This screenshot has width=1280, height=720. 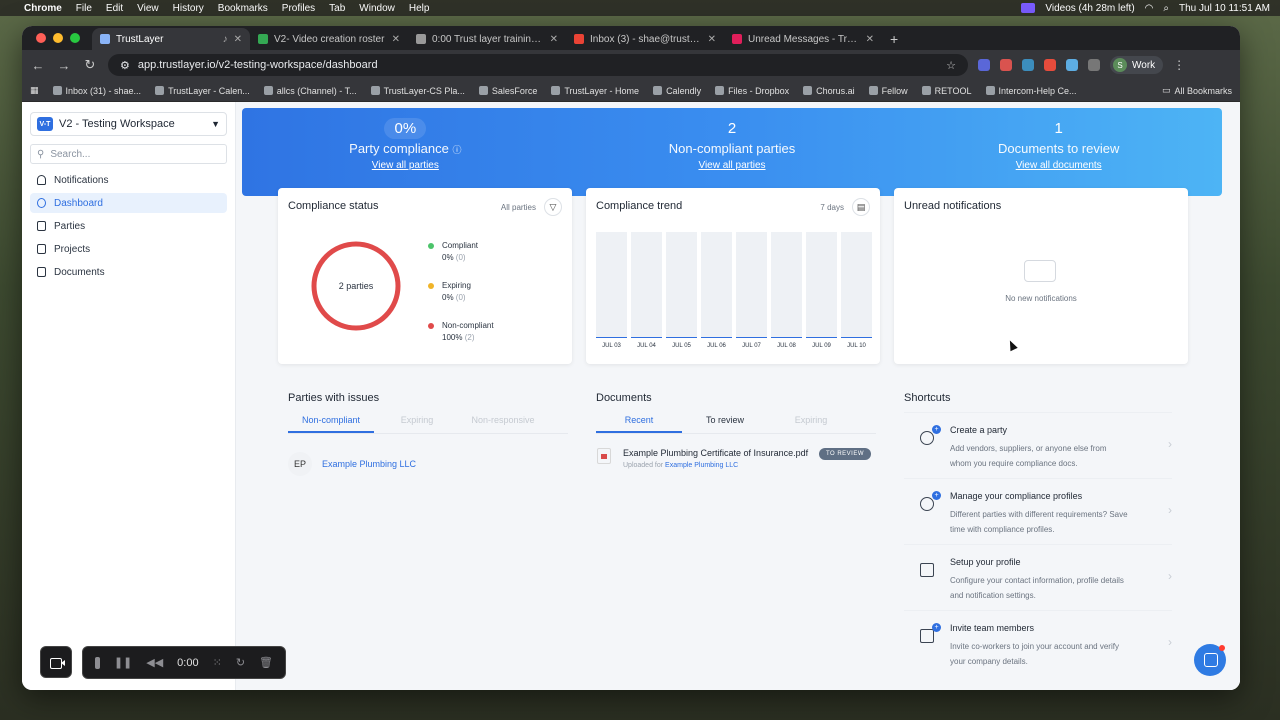 What do you see at coordinates (356, 286) in the screenshot?
I see `donut-center-label: 2 parties` at bounding box center [356, 286].